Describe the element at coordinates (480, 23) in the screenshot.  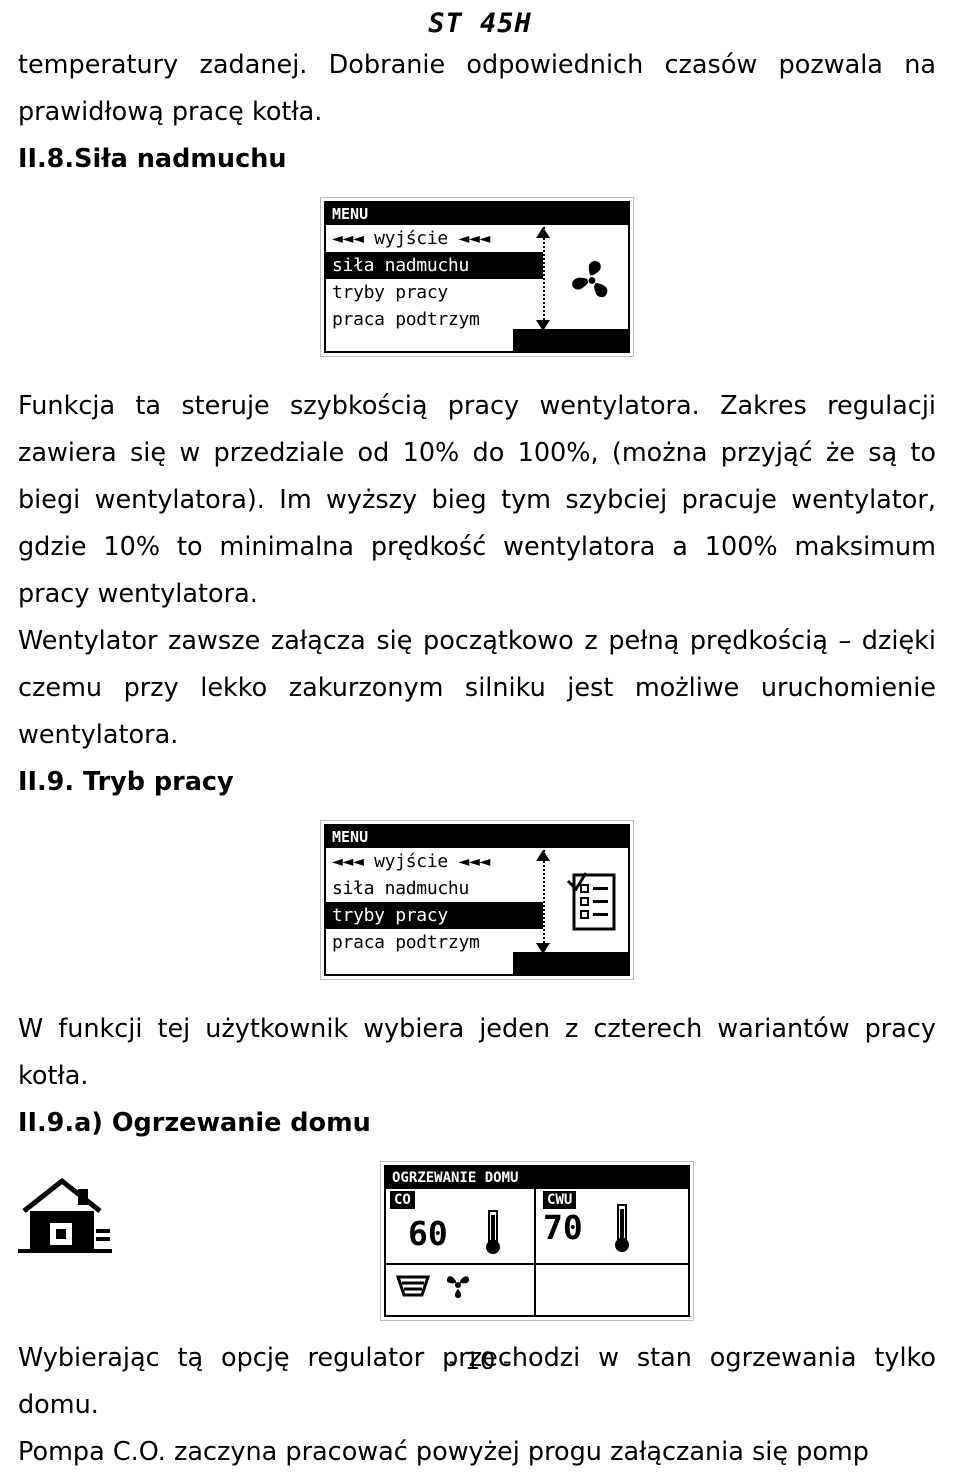
I see `brand-logo-text: ST 45H` at that location.